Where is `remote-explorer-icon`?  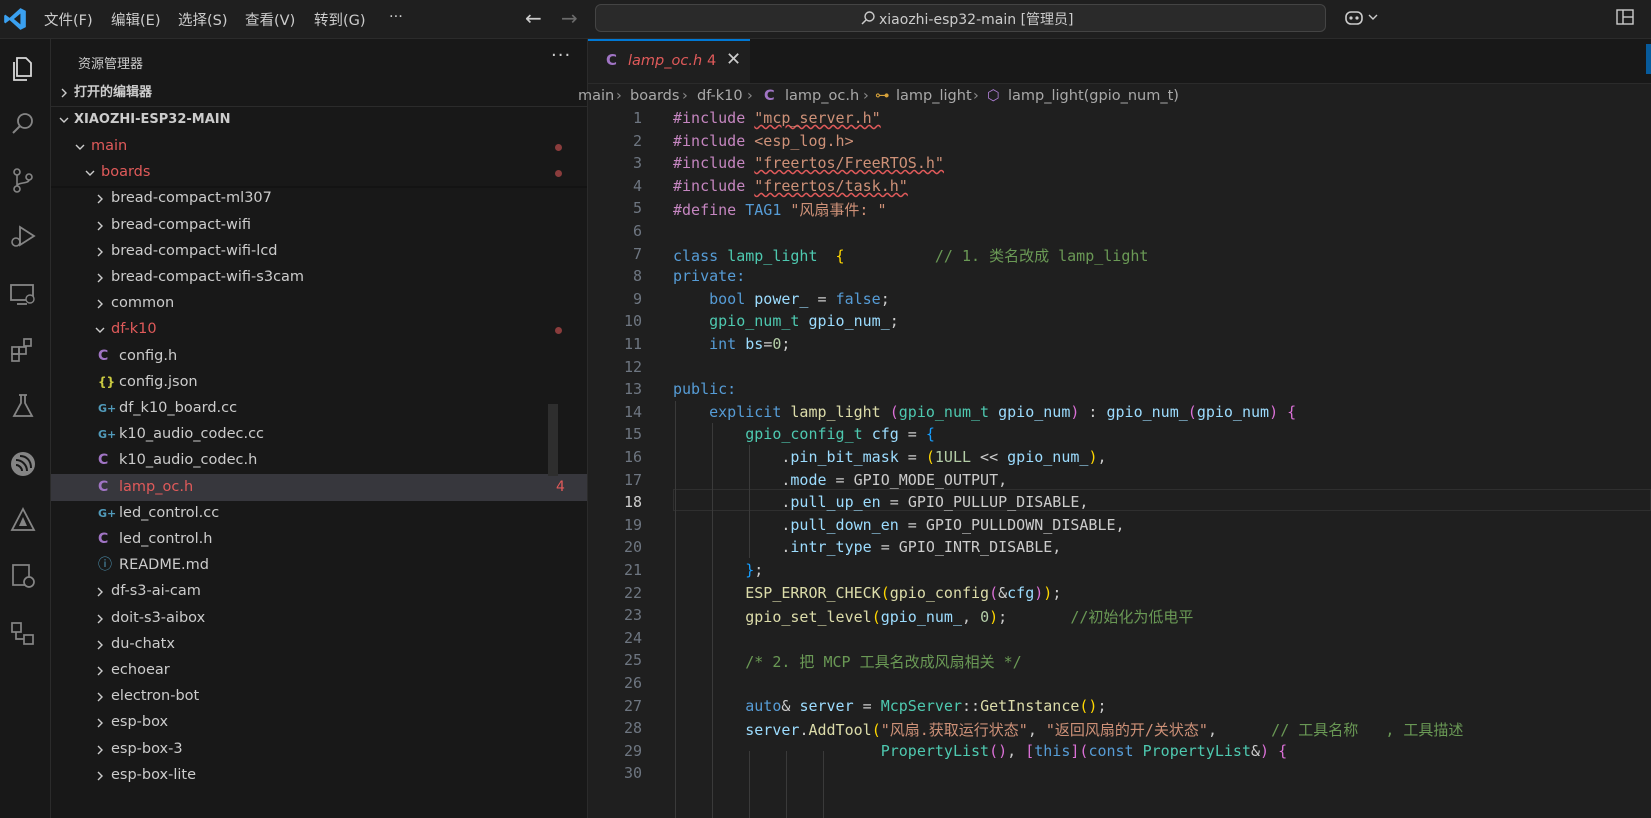 remote-explorer-icon is located at coordinates (23, 294).